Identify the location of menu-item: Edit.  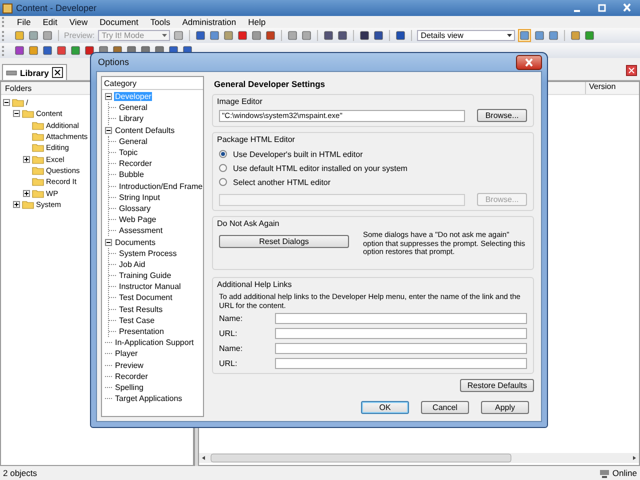
(50, 22).